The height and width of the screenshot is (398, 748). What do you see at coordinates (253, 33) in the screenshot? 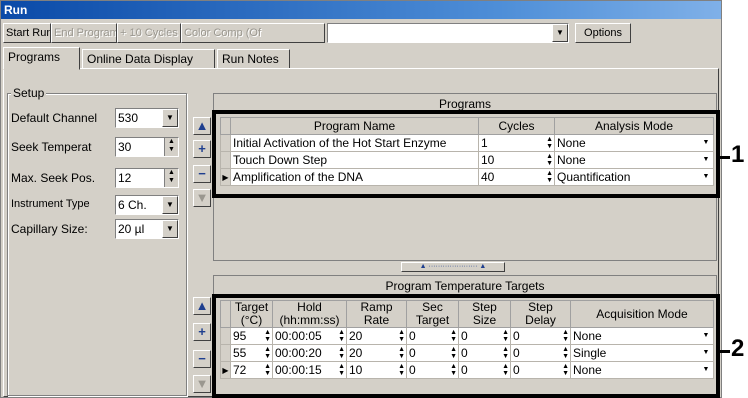
I see `color-comp-button: Color Comp (Of` at bounding box center [253, 33].